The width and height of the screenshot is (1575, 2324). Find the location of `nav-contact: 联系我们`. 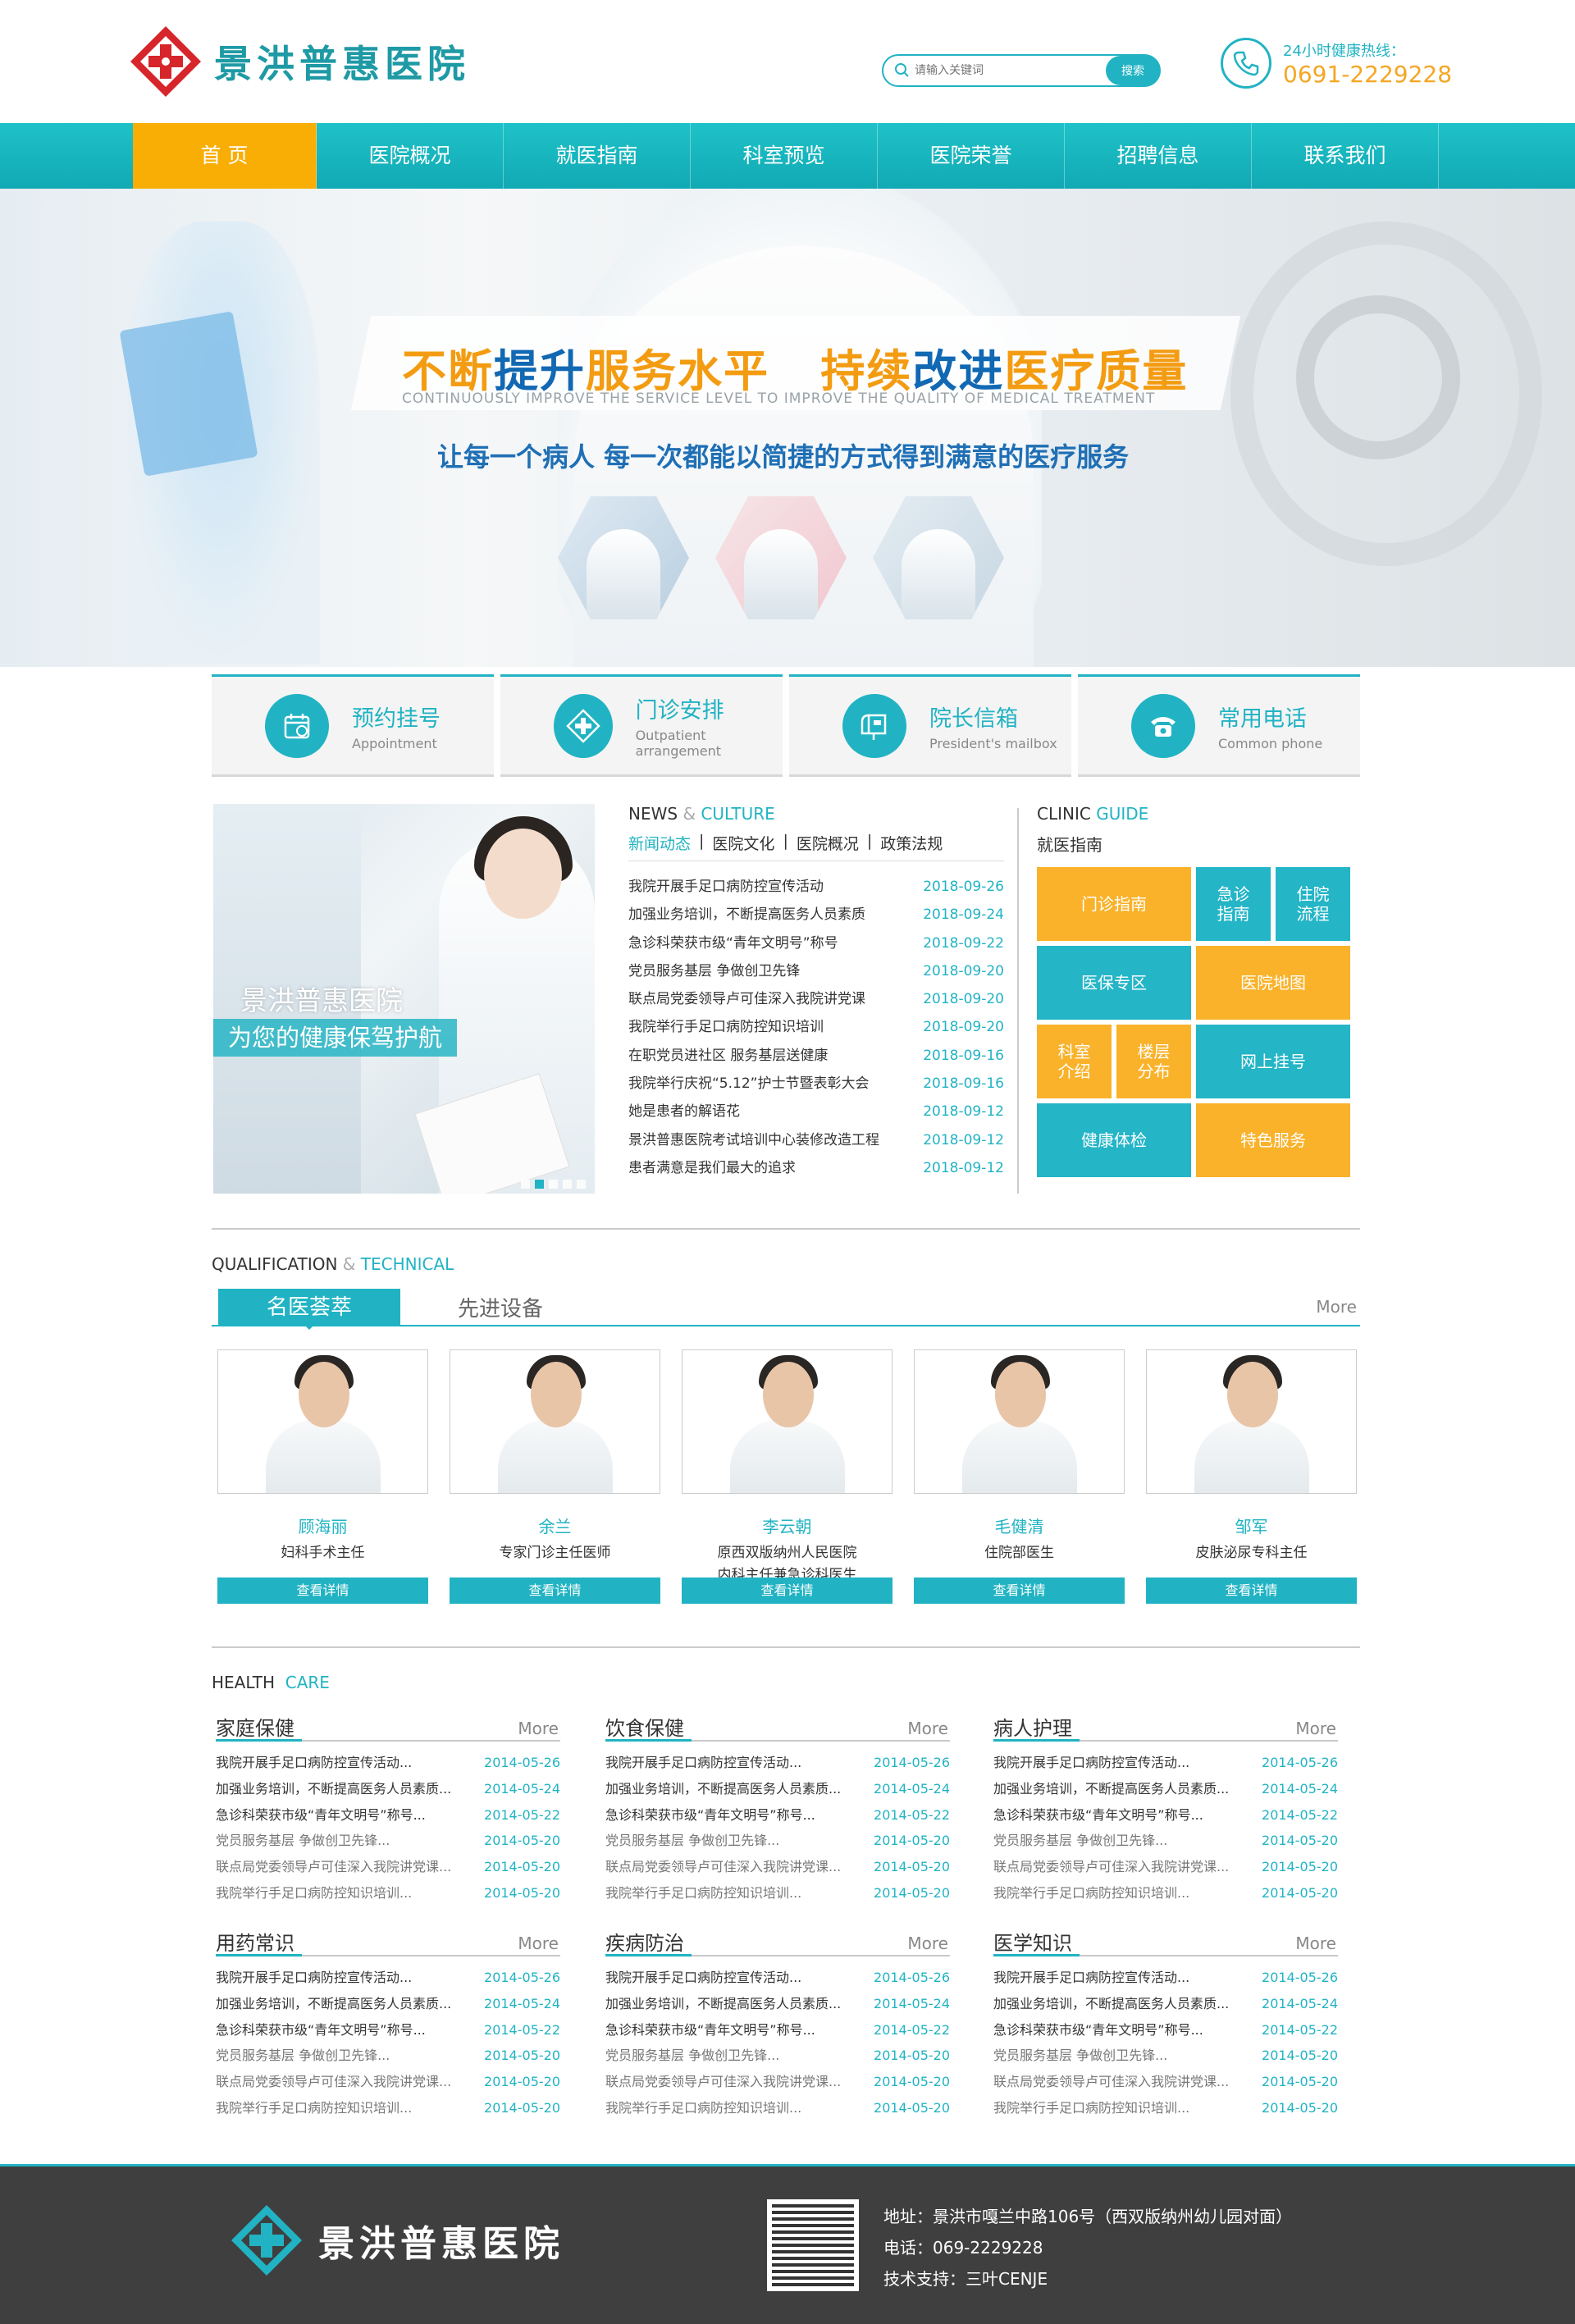

nav-contact: 联系我们 is located at coordinates (1345, 156).